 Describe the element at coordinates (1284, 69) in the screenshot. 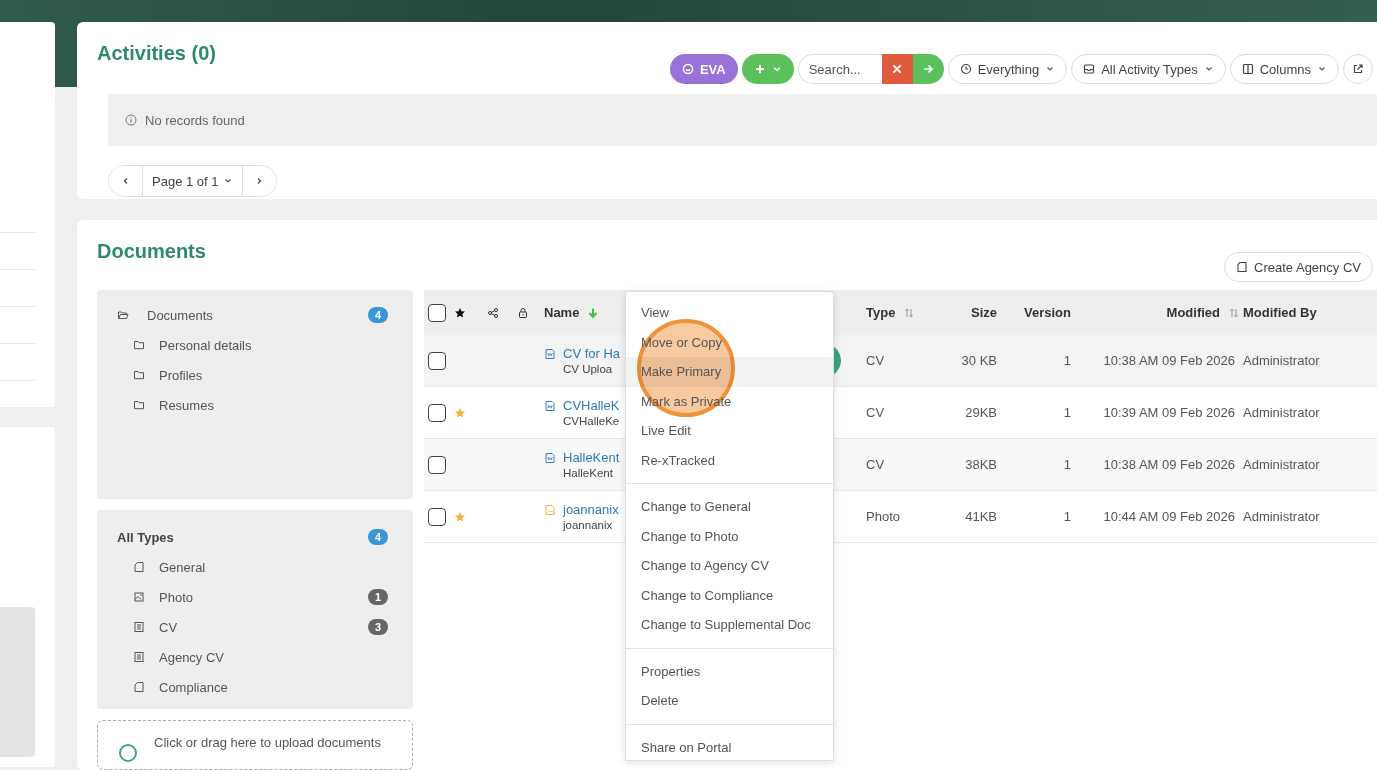

I see `filter-dropdown: Columns` at that location.